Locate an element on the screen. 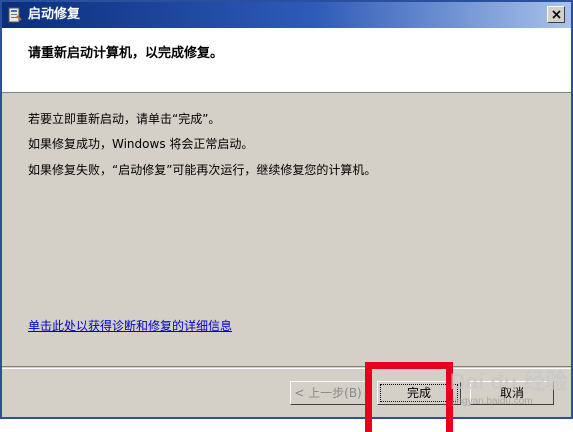  startup-repair-icon is located at coordinates (15, 15).